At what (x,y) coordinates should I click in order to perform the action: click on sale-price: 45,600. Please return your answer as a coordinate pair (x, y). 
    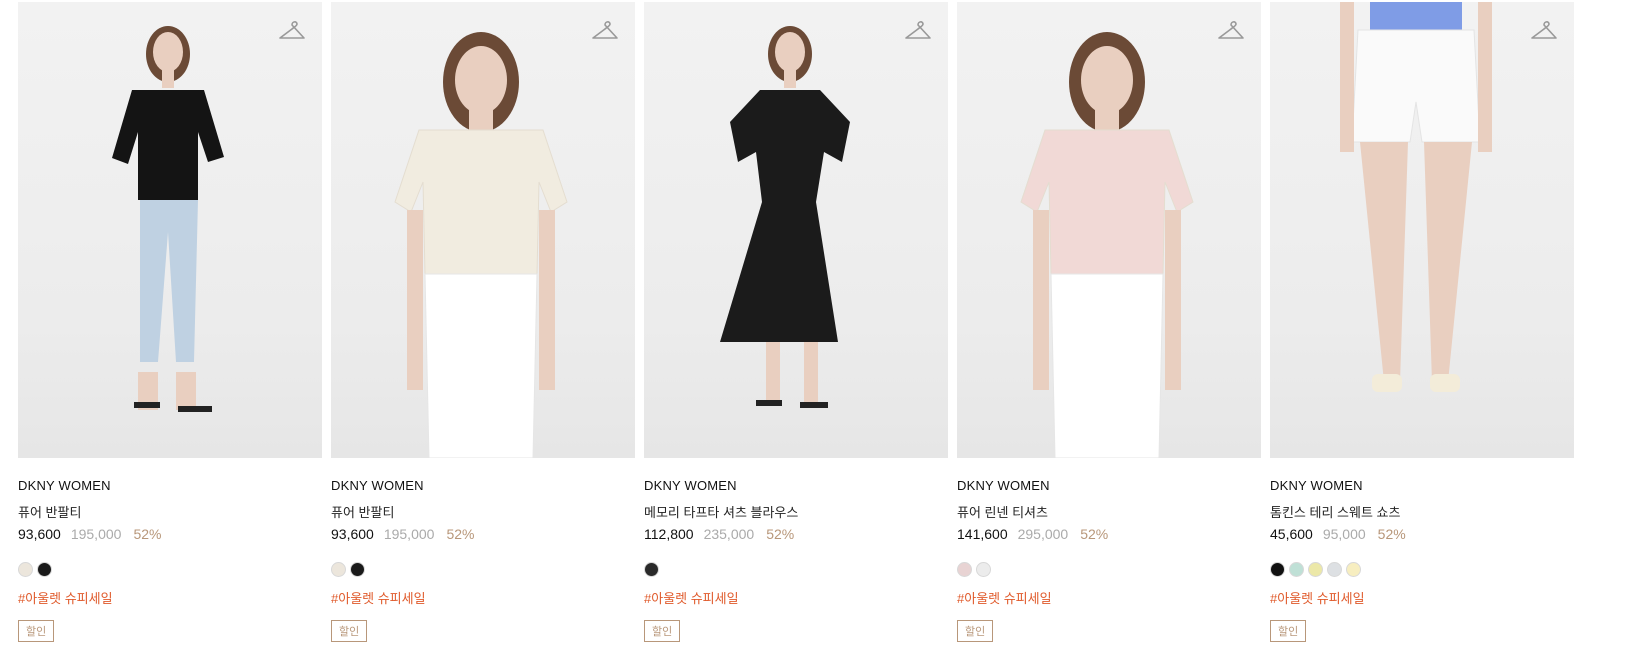
    Looking at the image, I should click on (1291, 534).